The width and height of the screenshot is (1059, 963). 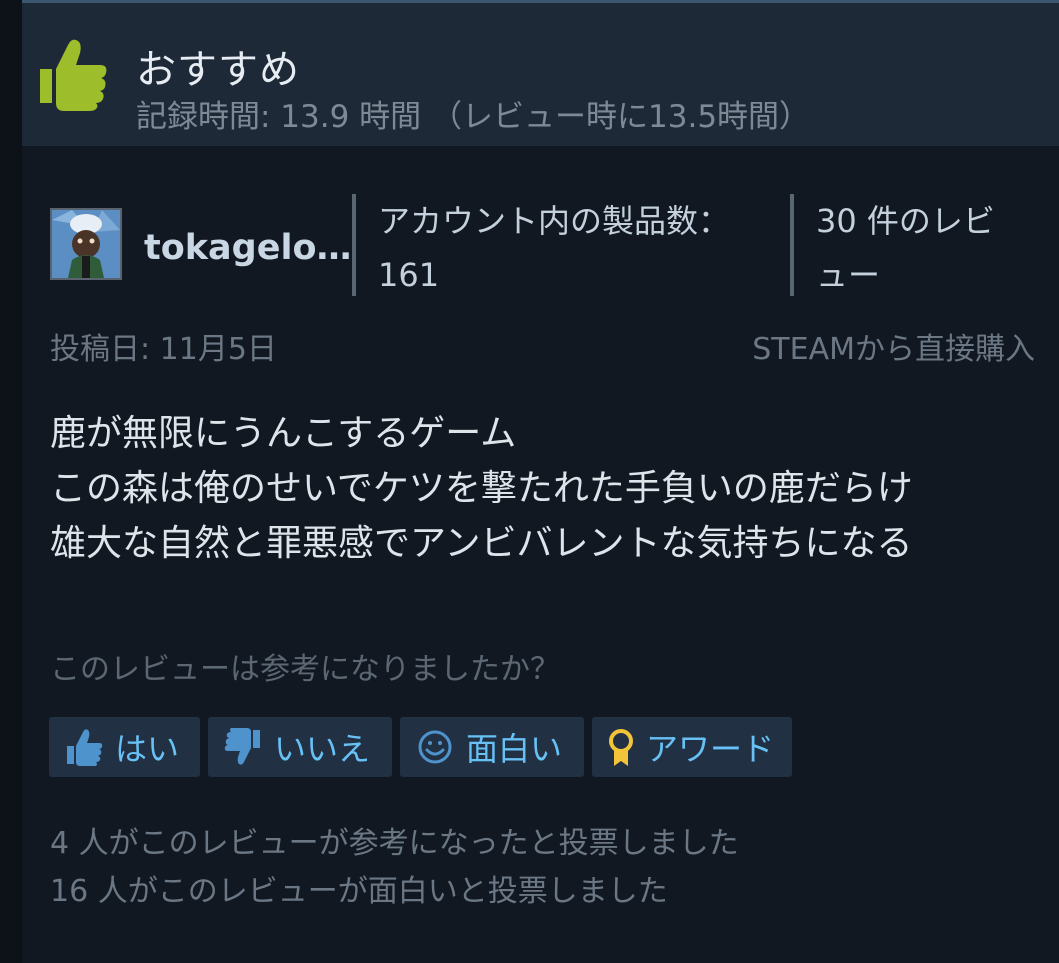 What do you see at coordinates (905, 248) in the screenshot?
I see `review-count: 30 件のレビ ュー` at bounding box center [905, 248].